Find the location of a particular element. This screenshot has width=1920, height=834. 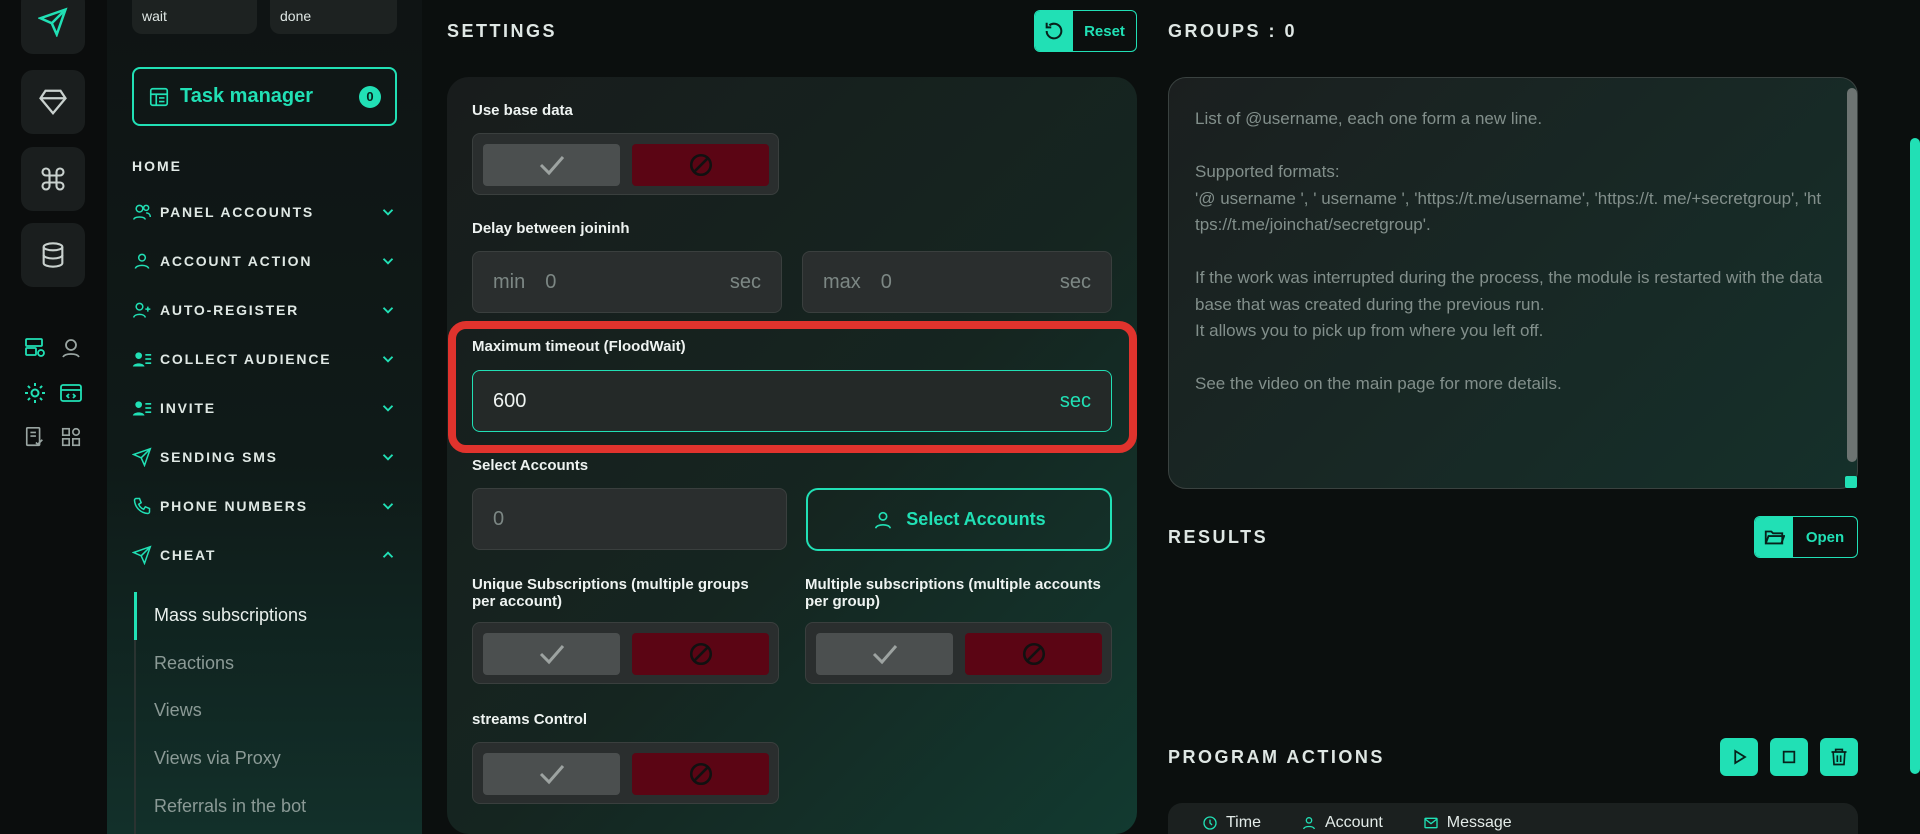

open-results-button: Open is located at coordinates (1806, 537).